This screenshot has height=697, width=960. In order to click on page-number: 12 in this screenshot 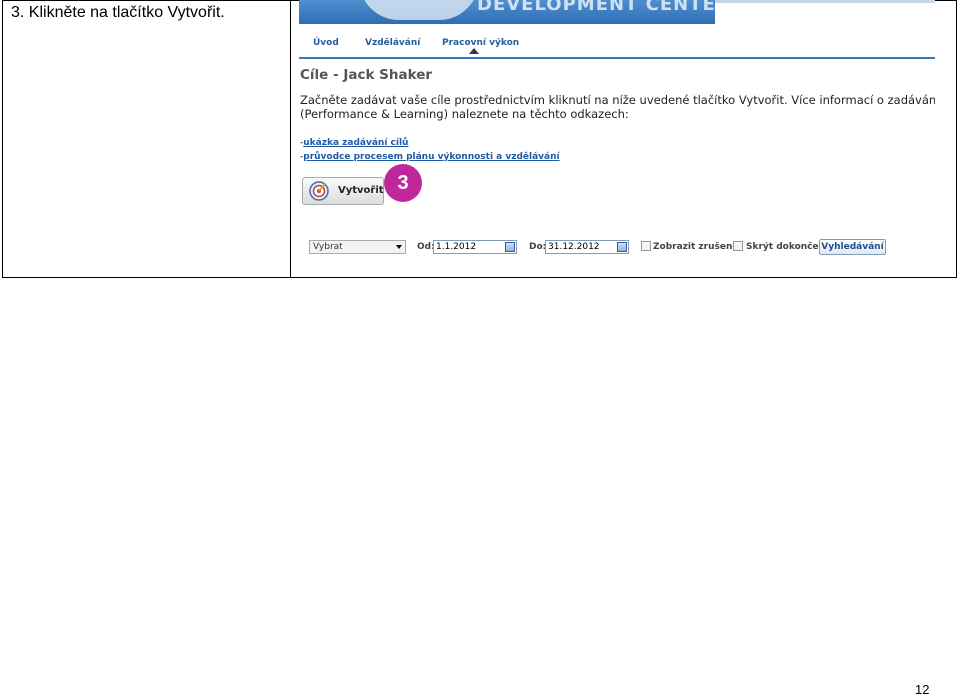, I will do `click(922, 689)`.